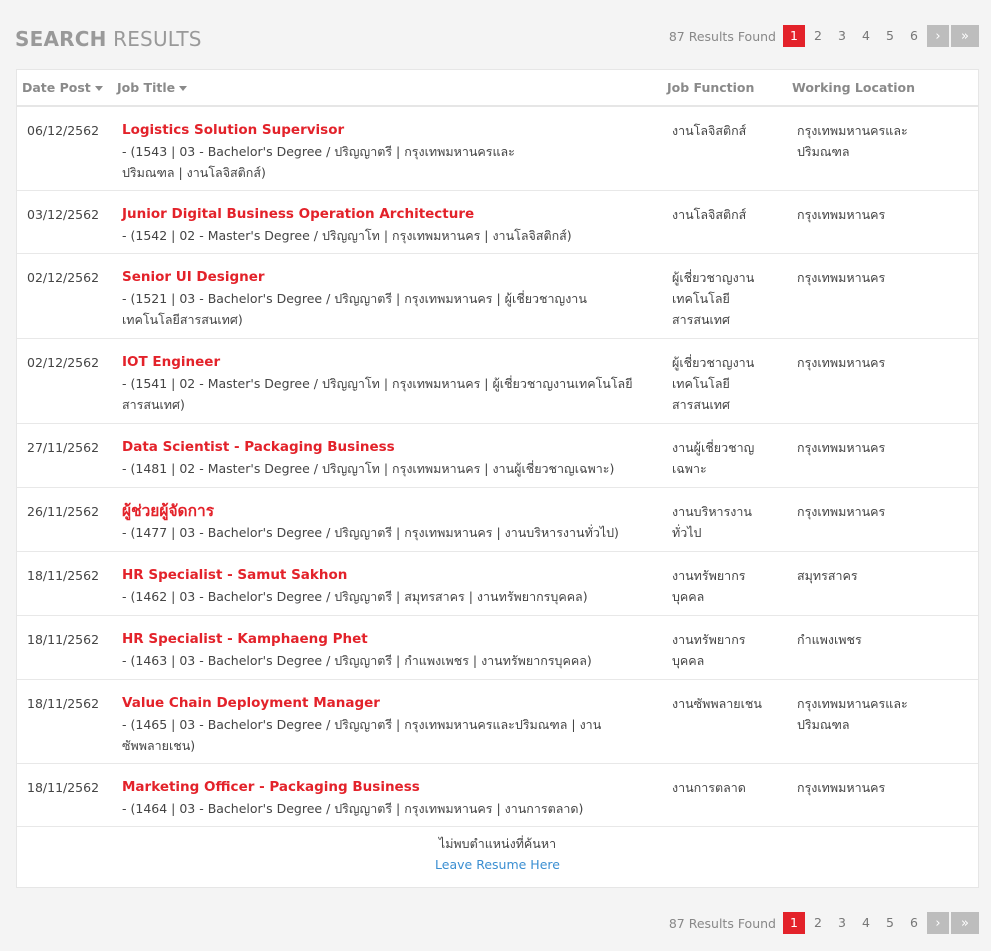 The image size is (991, 951). What do you see at coordinates (152, 87) in the screenshot?
I see `sort-job-title: Job Title` at bounding box center [152, 87].